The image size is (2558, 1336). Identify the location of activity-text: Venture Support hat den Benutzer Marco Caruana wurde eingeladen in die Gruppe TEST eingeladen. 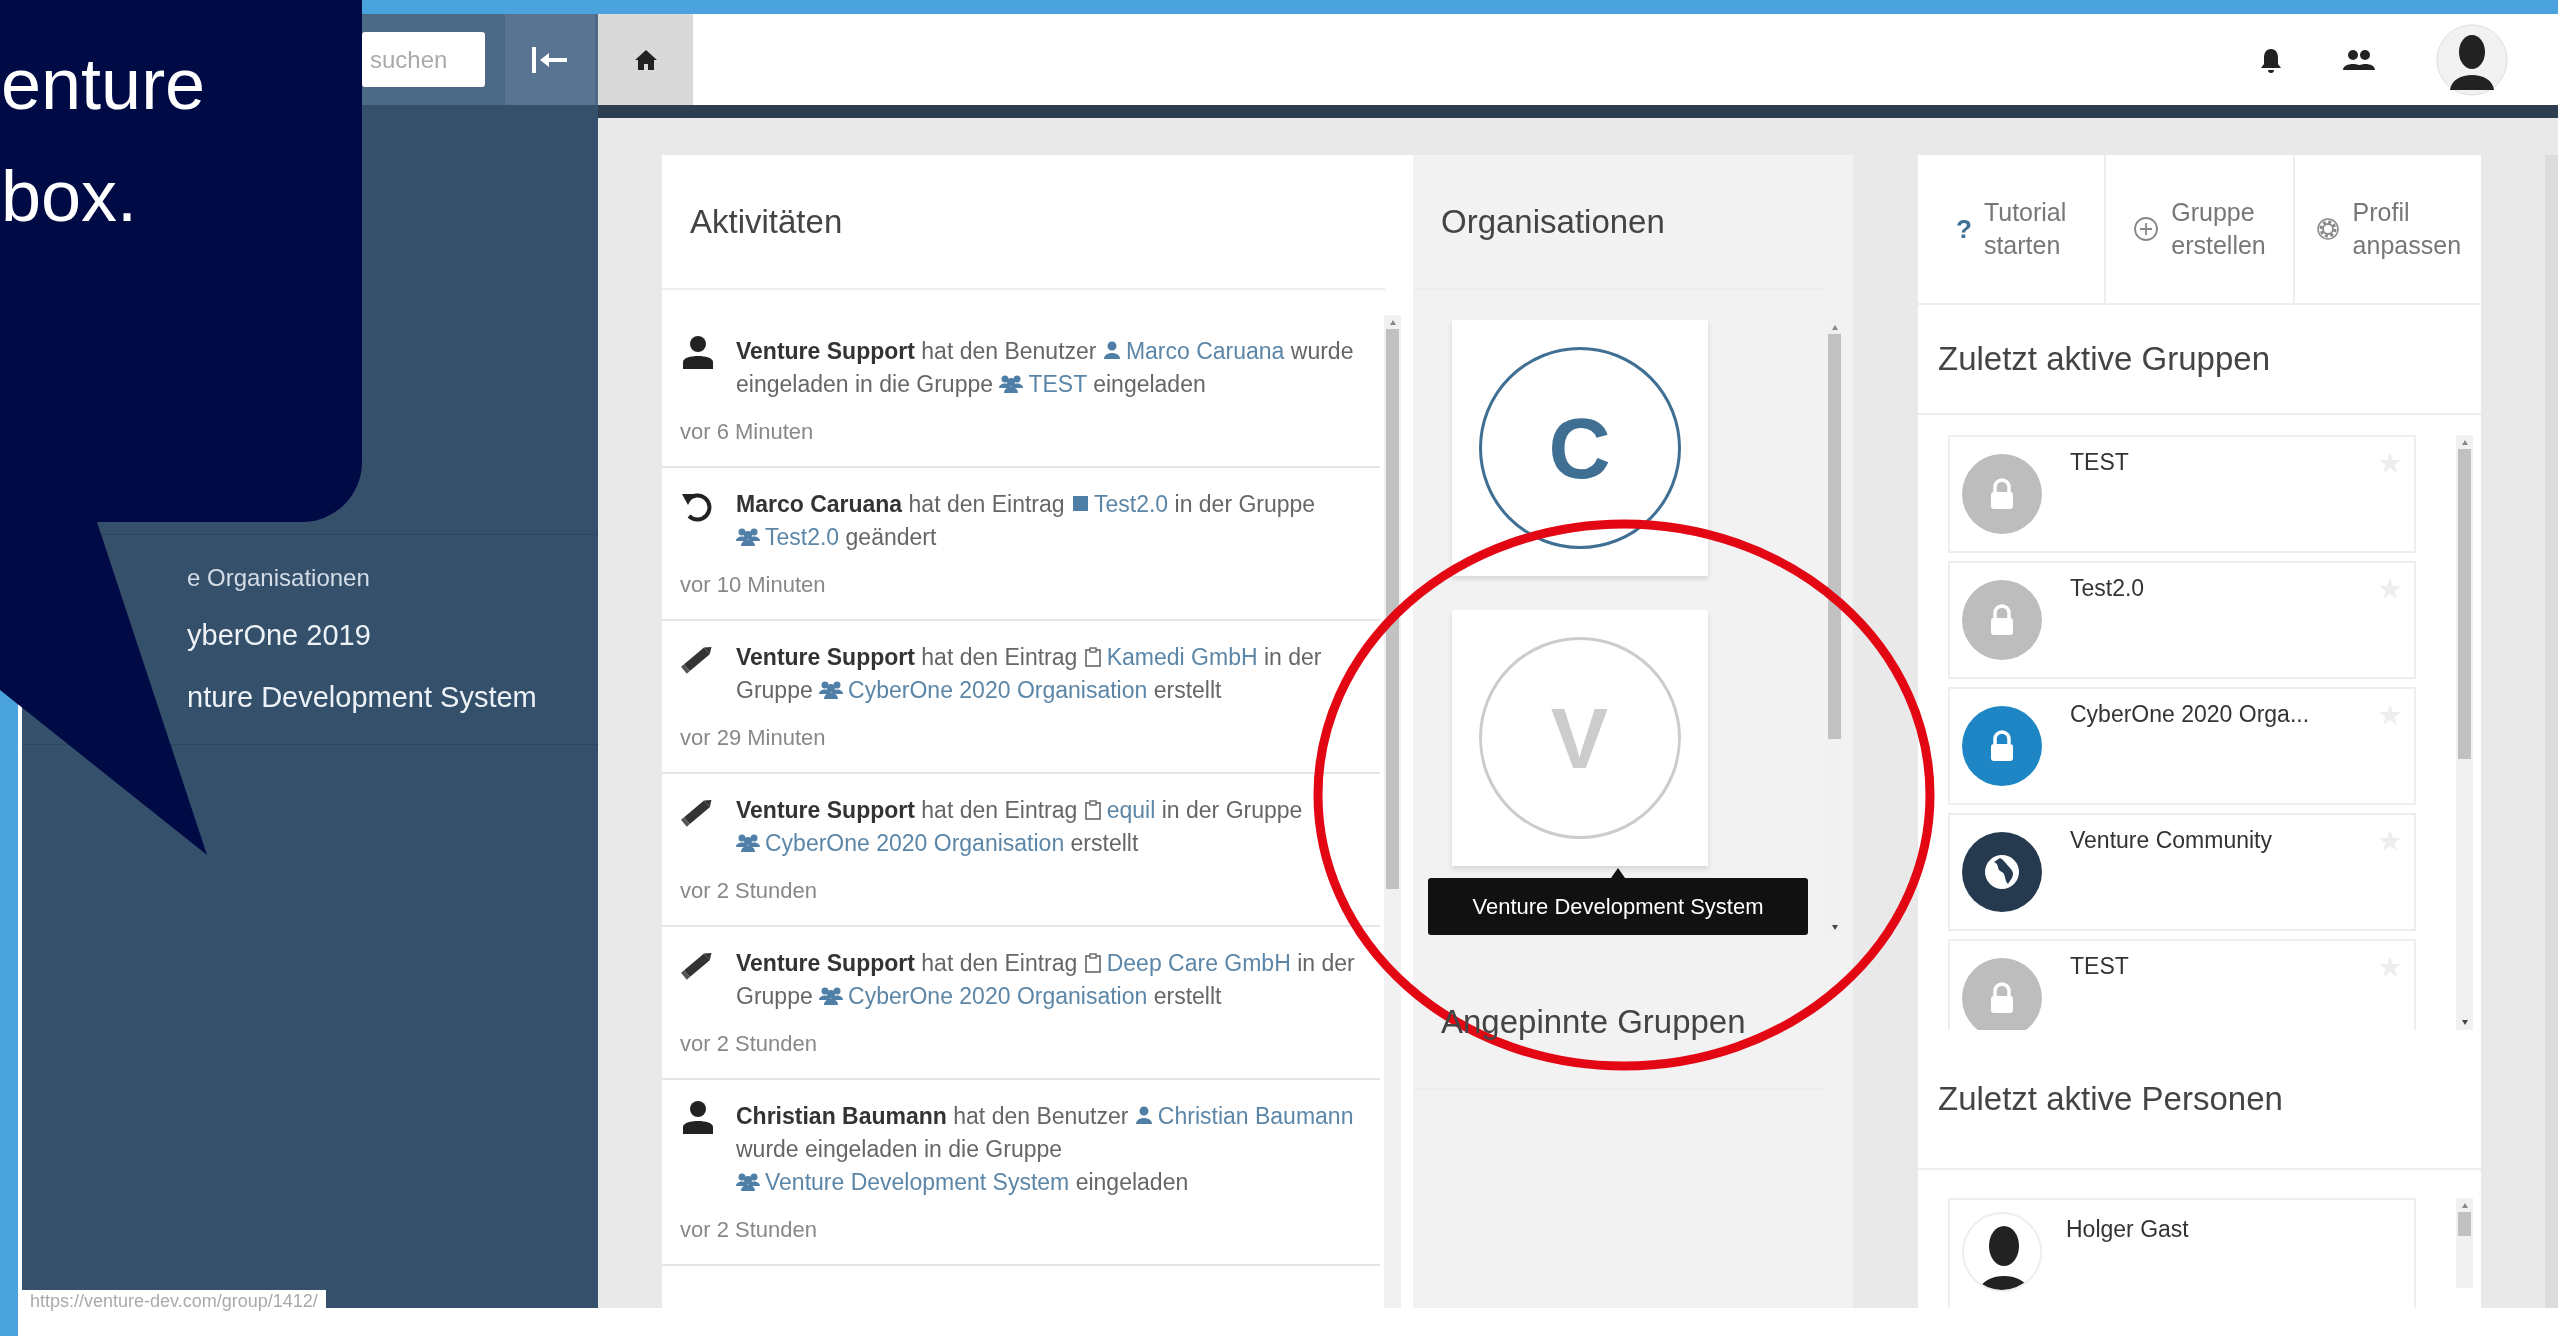
(1045, 368).